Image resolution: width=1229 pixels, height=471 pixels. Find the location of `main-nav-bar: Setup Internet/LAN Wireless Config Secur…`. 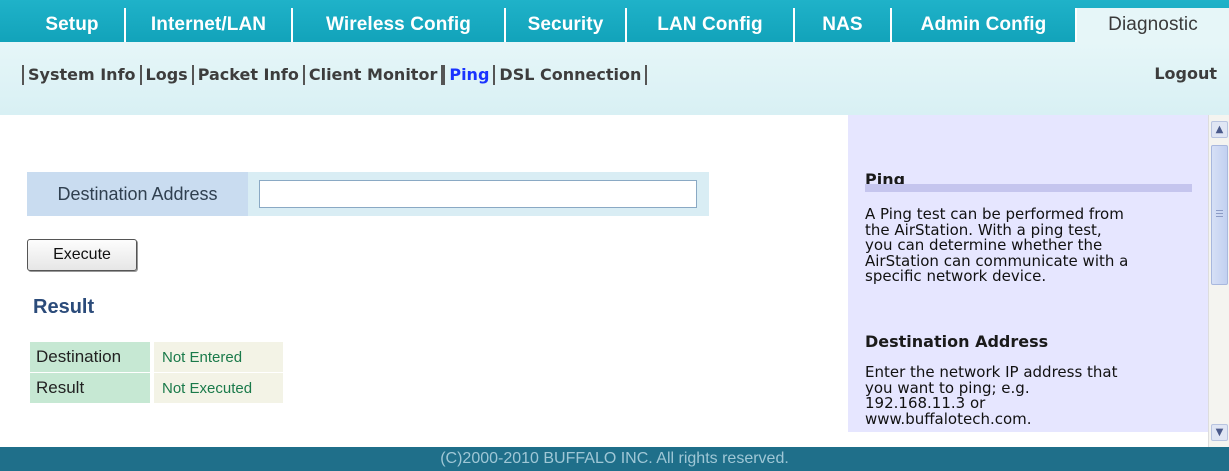

main-nav-bar: Setup Internet/LAN Wireless Config Secur… is located at coordinates (614, 21).